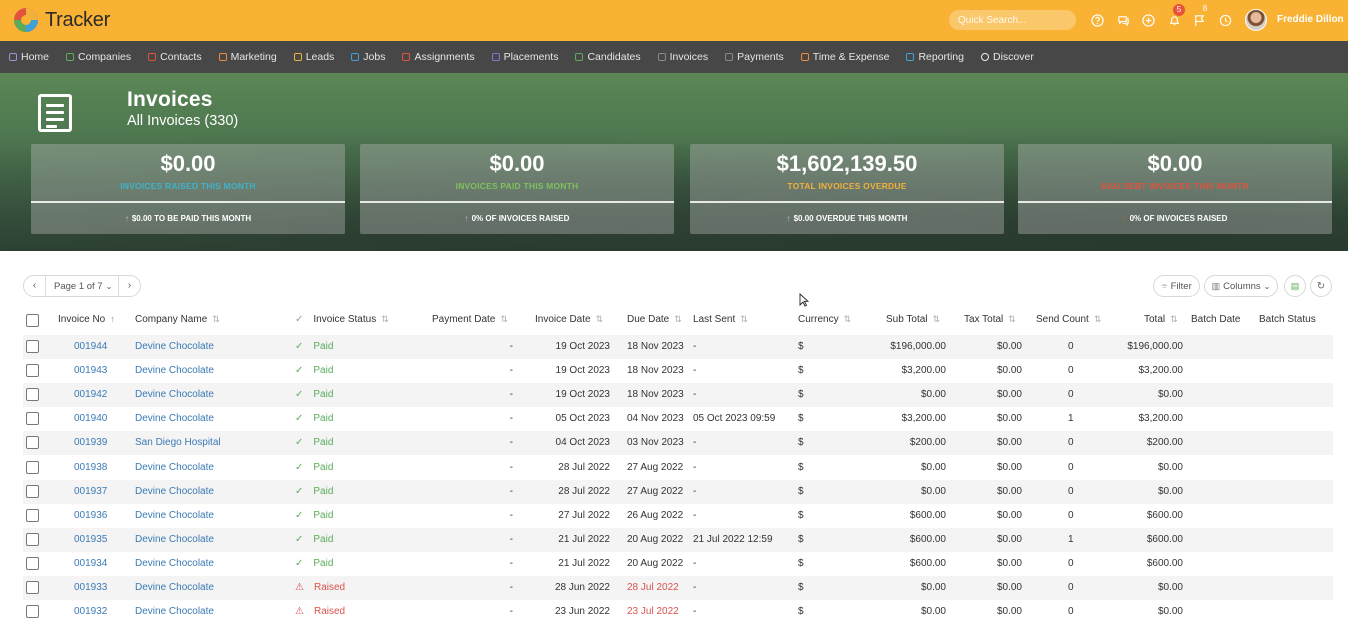 The height and width of the screenshot is (626, 1348). What do you see at coordinates (1175, 16) in the screenshot?
I see `notifications-bell-icon: 5` at bounding box center [1175, 16].